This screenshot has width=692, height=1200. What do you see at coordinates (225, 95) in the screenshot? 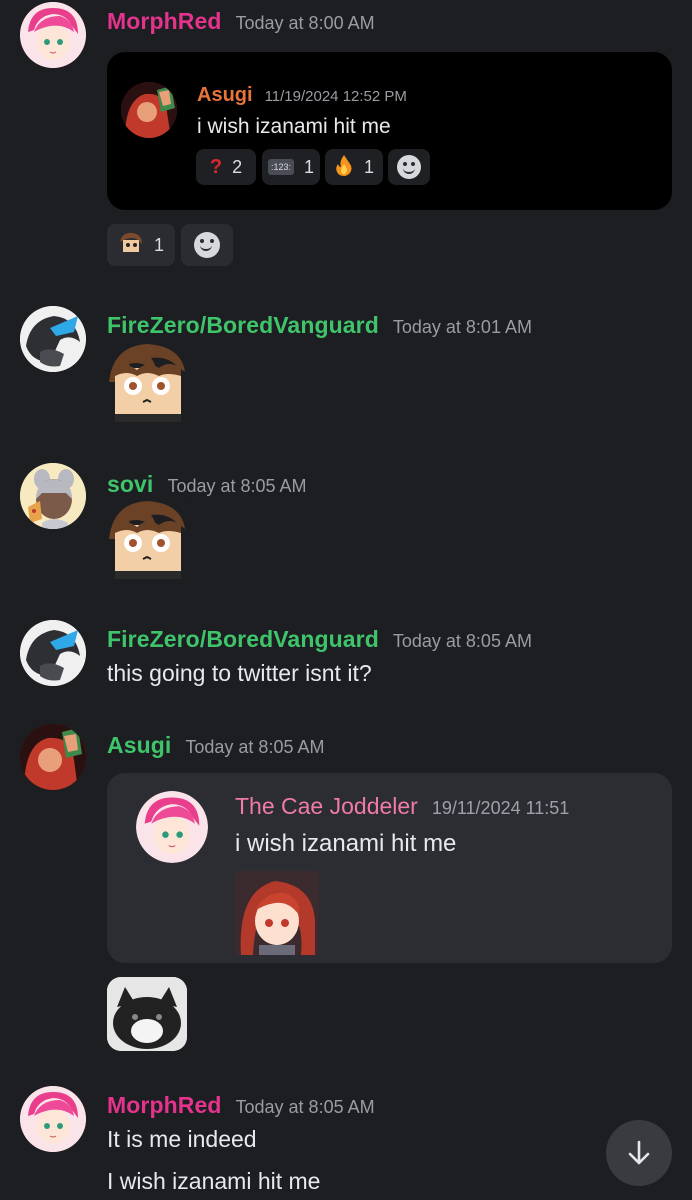
I see `forward-author-name: Asugi` at bounding box center [225, 95].